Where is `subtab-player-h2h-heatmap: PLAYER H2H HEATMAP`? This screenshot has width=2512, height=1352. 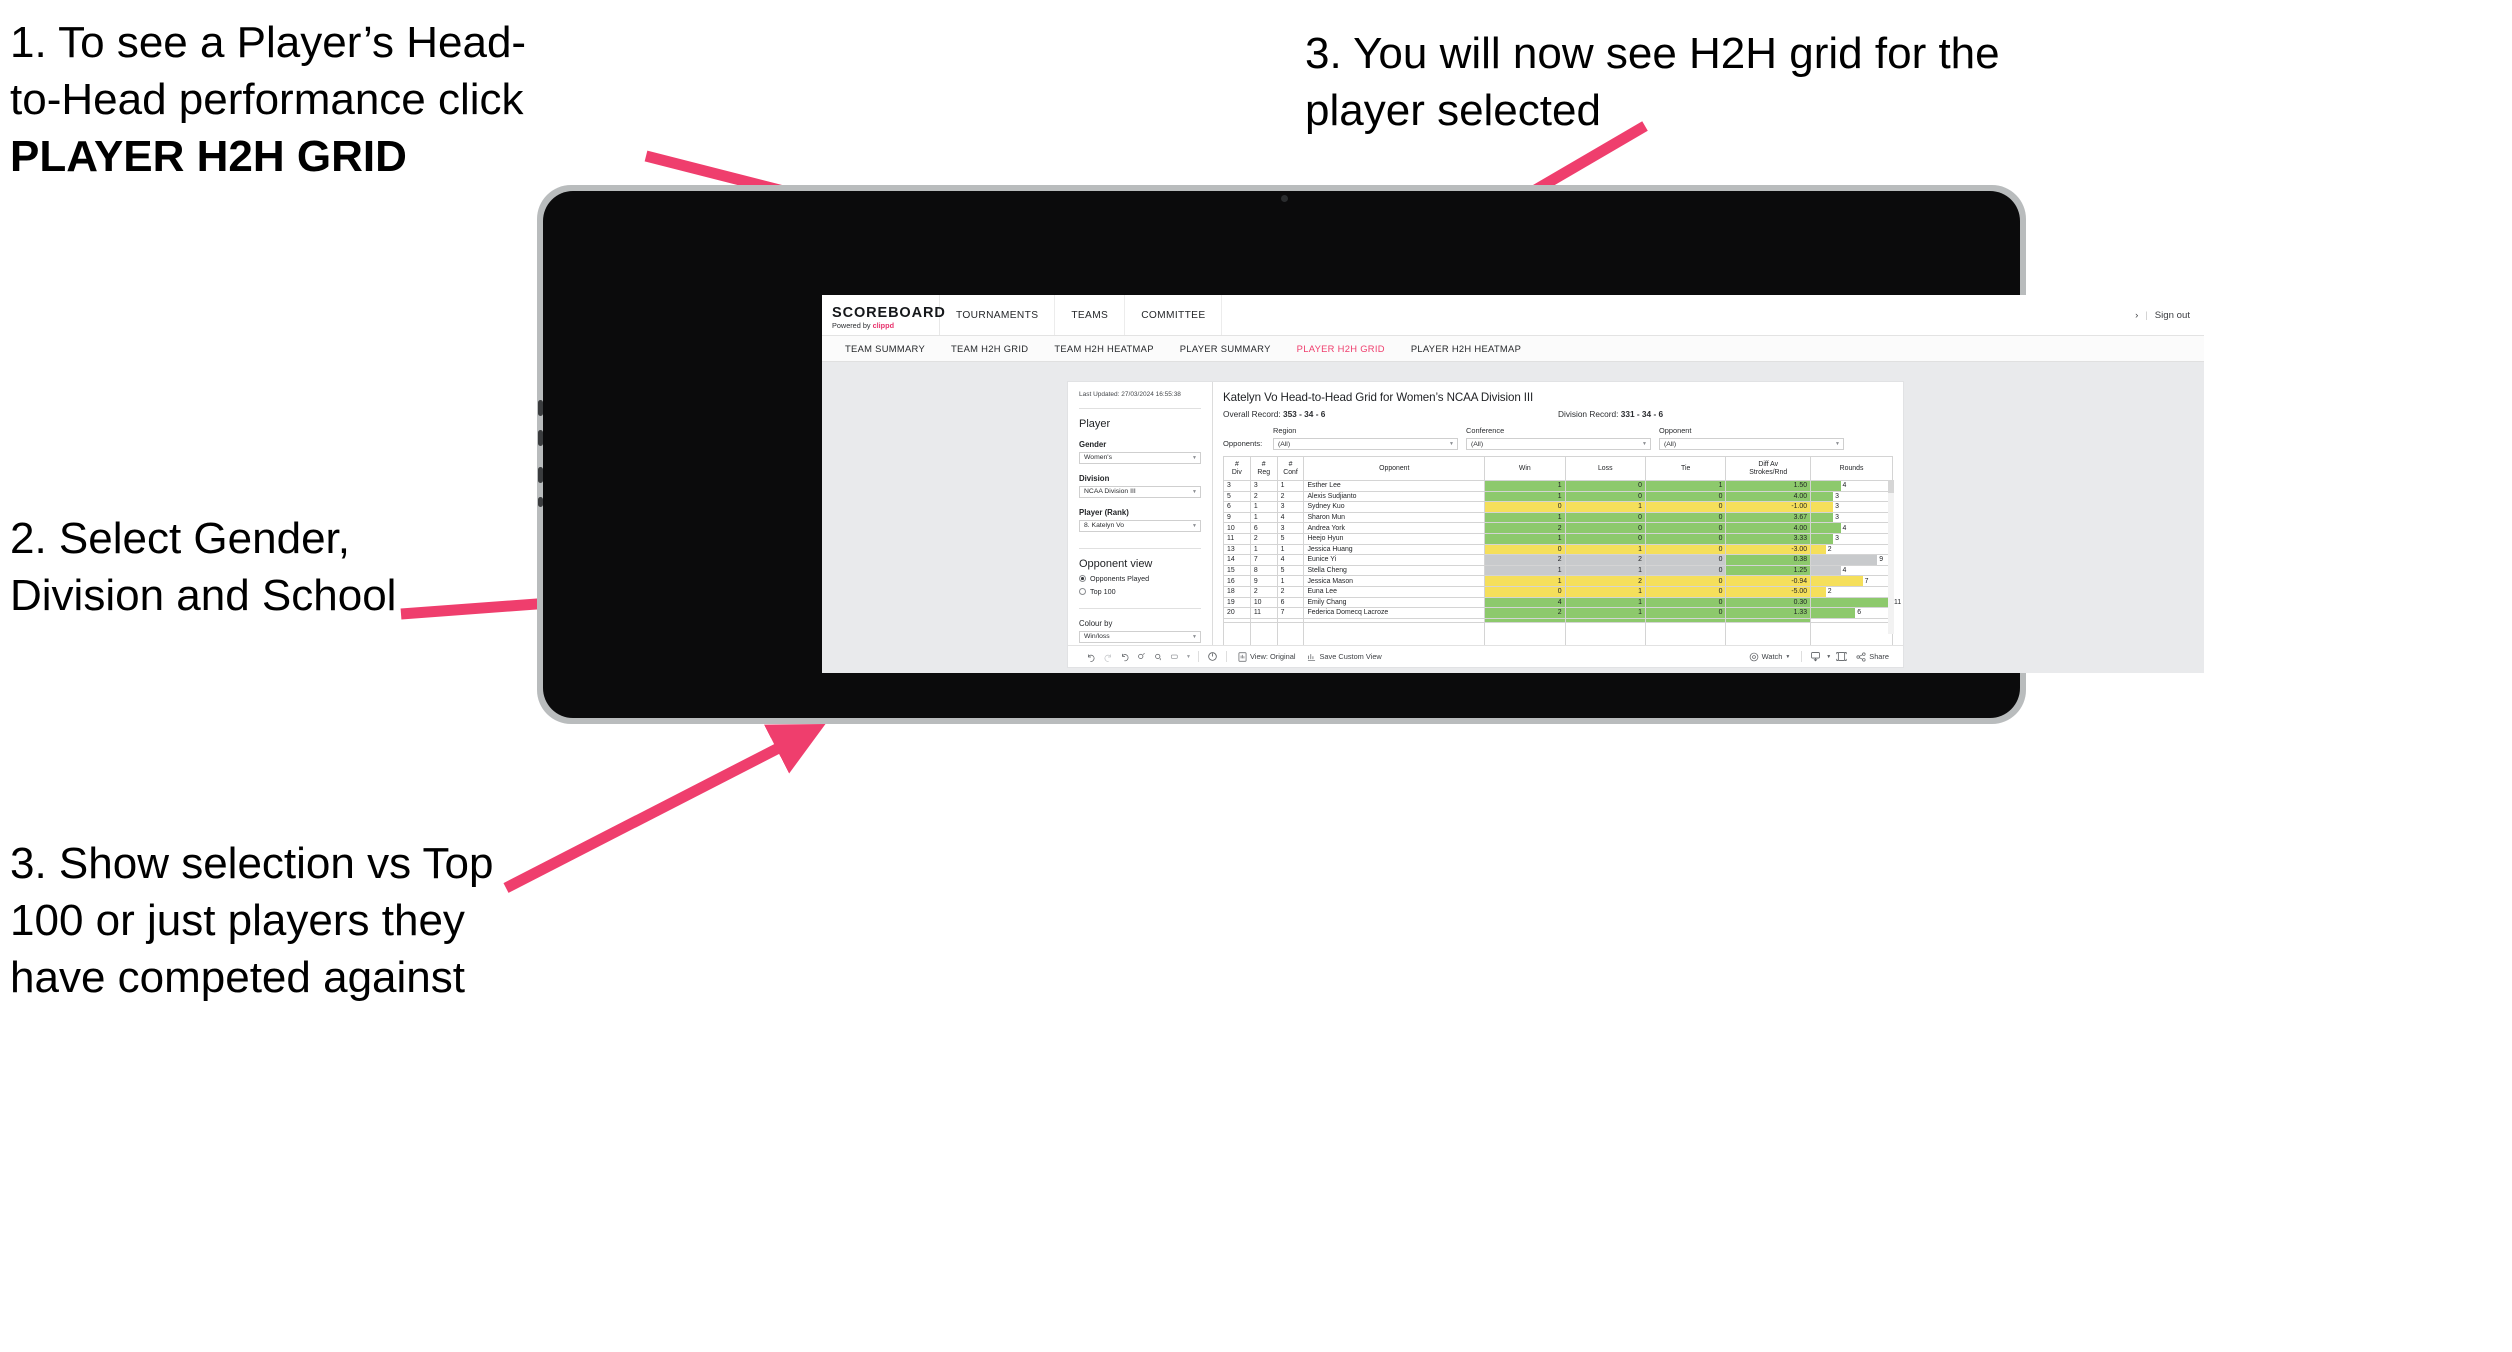 subtab-player-h2h-heatmap: PLAYER H2H HEATMAP is located at coordinates (1466, 348).